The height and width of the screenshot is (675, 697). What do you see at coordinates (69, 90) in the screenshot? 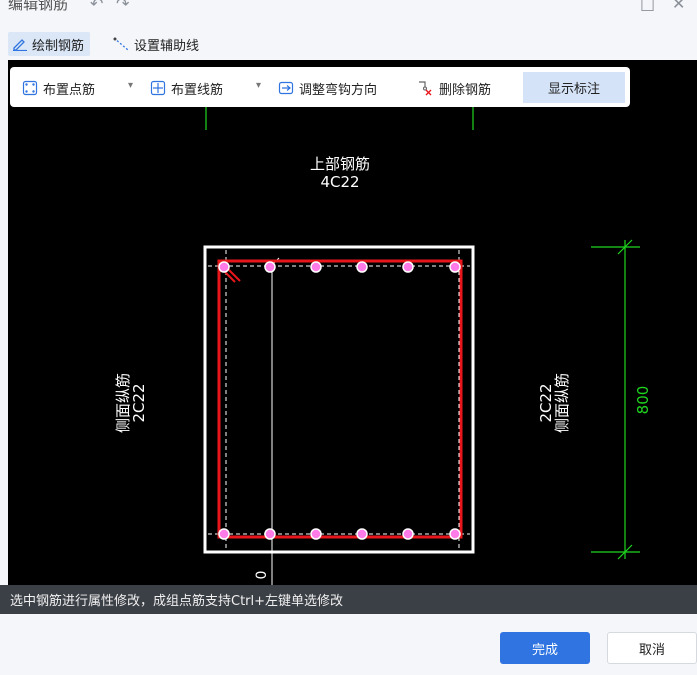
I see `place-point-rebar-label: 布置点筋` at bounding box center [69, 90].